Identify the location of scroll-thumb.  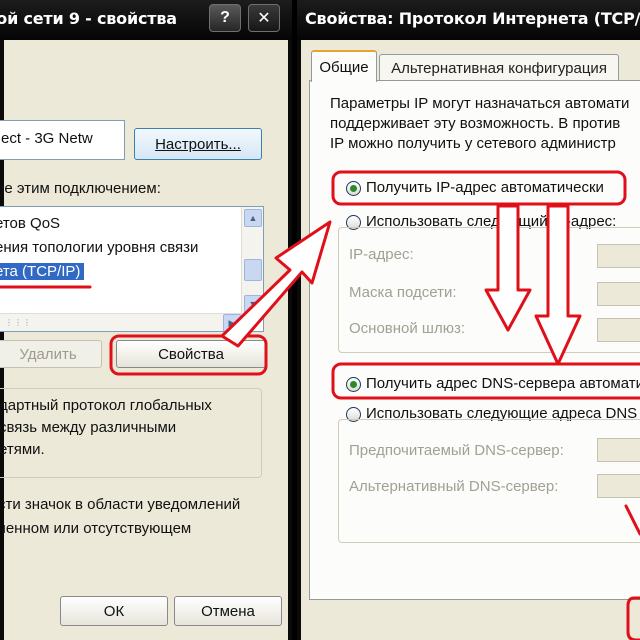
(253, 270).